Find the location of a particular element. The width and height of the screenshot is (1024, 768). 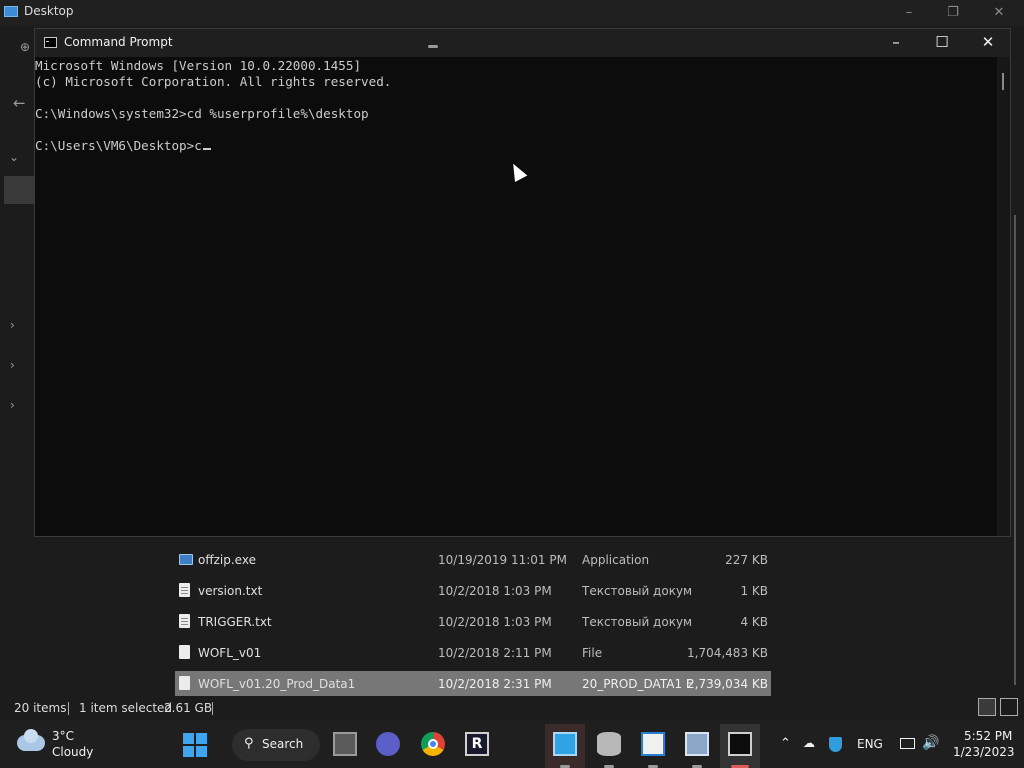

cmd-maximize-button: ☐ is located at coordinates (942, 43).